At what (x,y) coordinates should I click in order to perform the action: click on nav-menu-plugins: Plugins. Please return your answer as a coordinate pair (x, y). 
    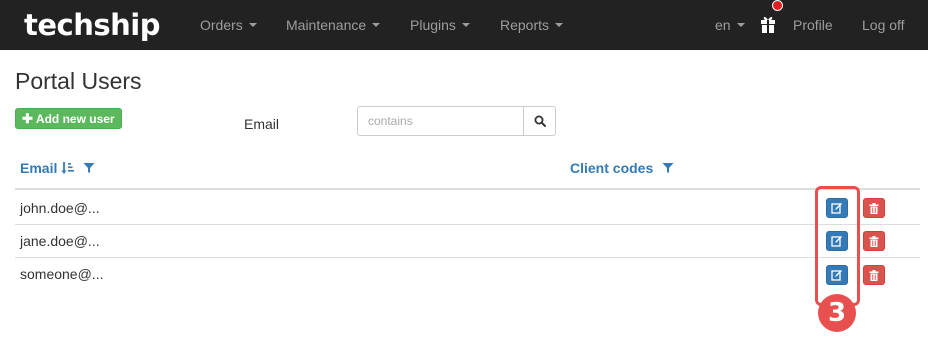
    Looking at the image, I should click on (440, 25).